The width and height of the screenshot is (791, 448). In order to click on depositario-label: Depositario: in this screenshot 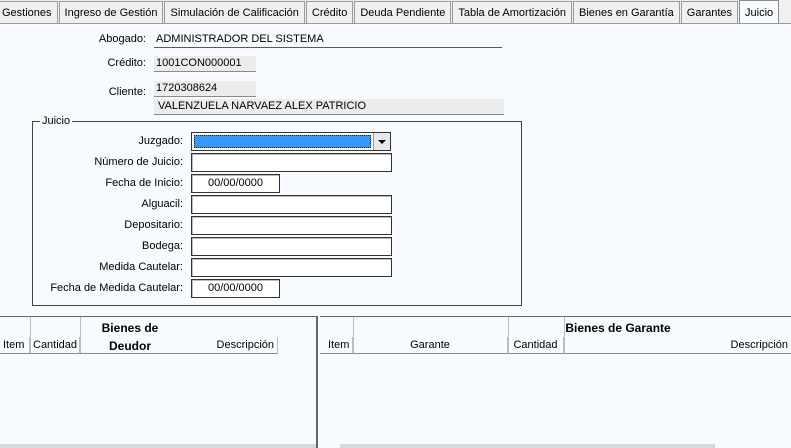, I will do `click(153, 225)`.